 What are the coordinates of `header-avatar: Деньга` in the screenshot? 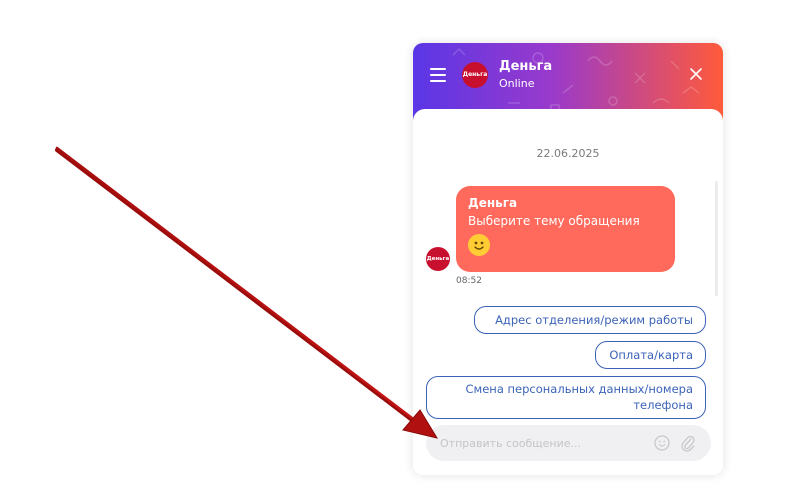 It's located at (475, 75).